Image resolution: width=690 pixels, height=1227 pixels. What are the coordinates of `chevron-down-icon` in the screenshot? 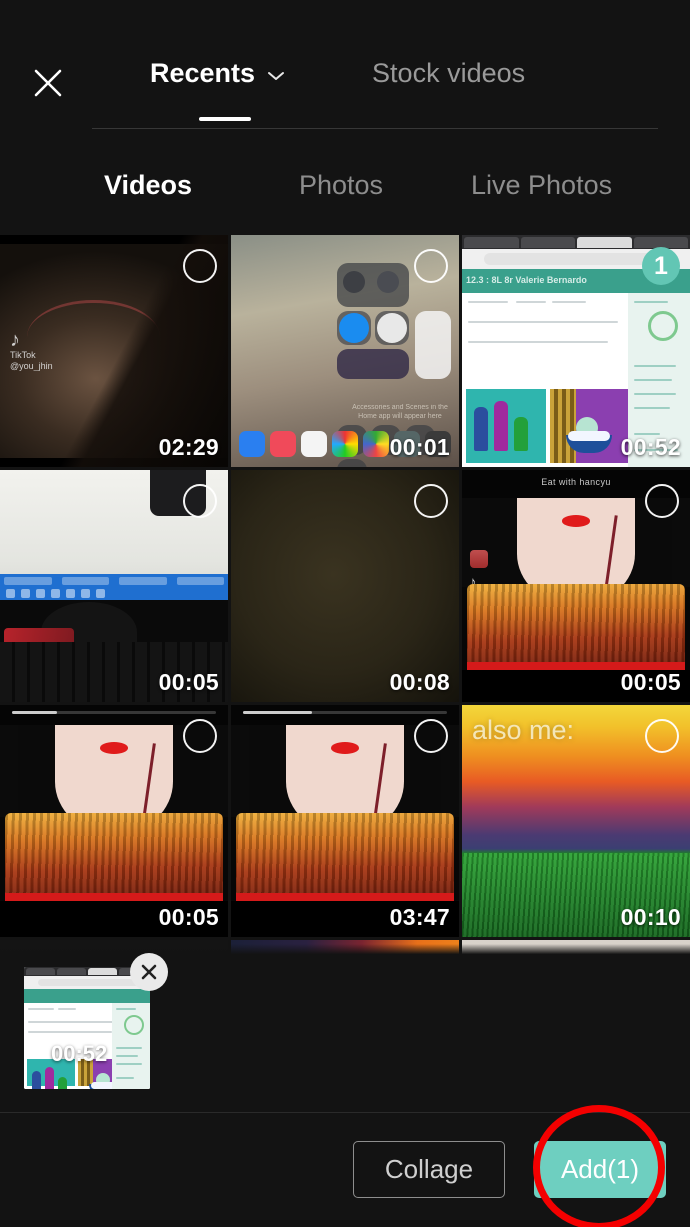 It's located at (276, 73).